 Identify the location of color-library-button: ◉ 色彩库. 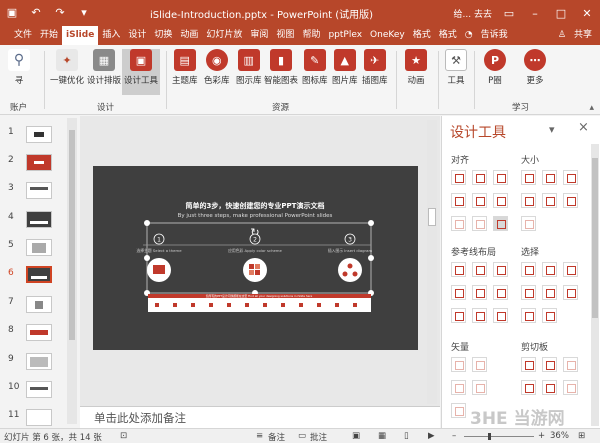
(217, 67).